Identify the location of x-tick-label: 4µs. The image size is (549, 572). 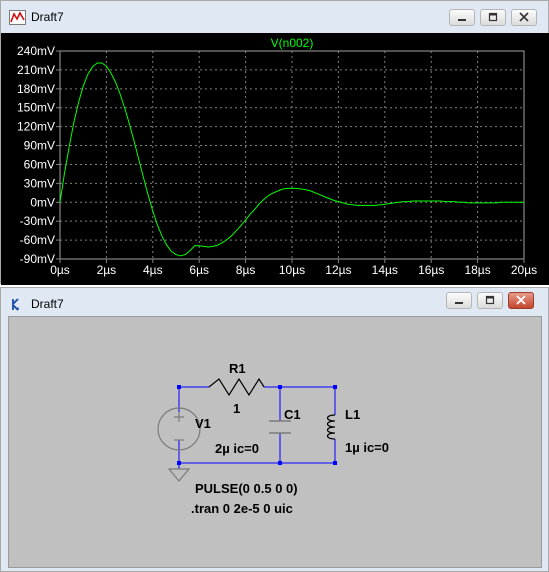
(153, 270).